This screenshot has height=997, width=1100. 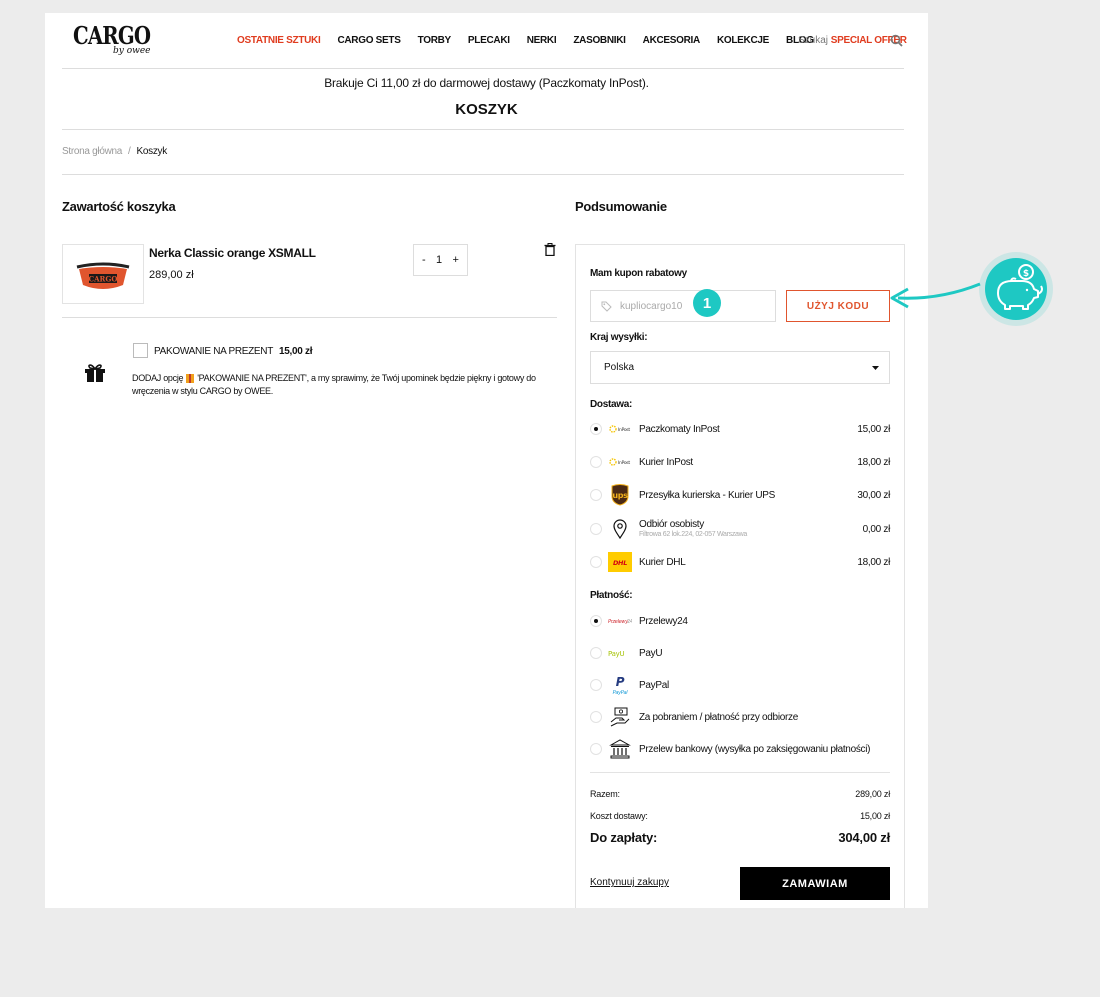 What do you see at coordinates (279, 40) in the screenshot?
I see `nav-item-ostatnie-sztuki: OSTATNIE SZTUKI` at bounding box center [279, 40].